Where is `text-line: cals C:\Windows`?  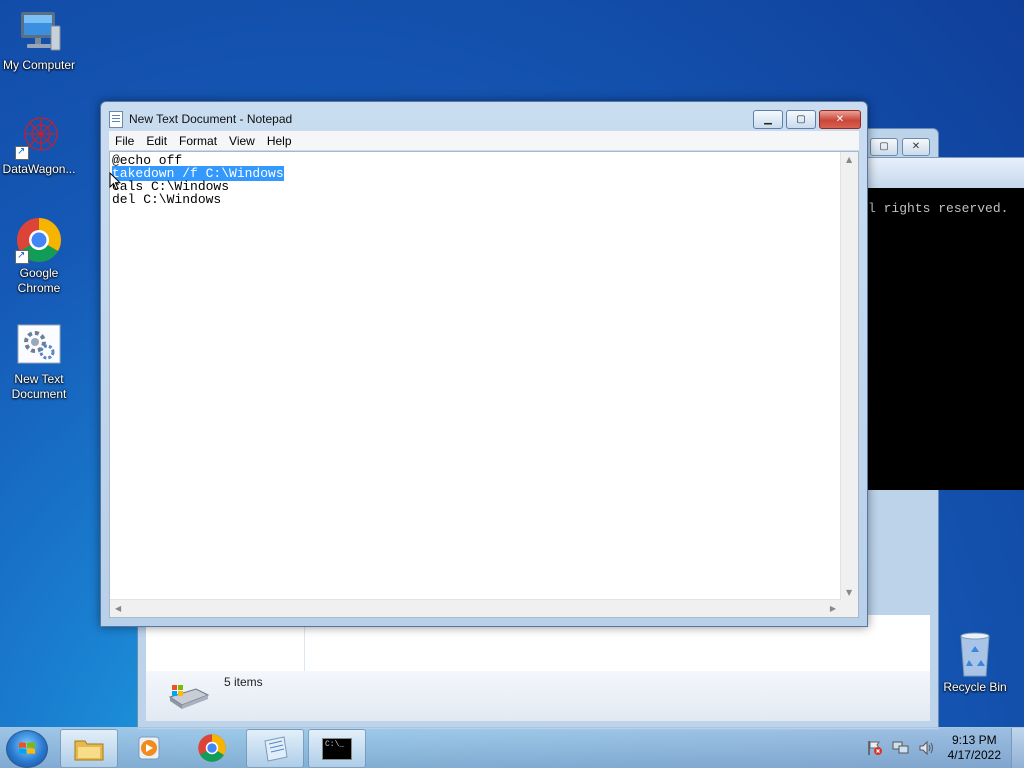 text-line: cals C:\Windows is located at coordinates (171, 186).